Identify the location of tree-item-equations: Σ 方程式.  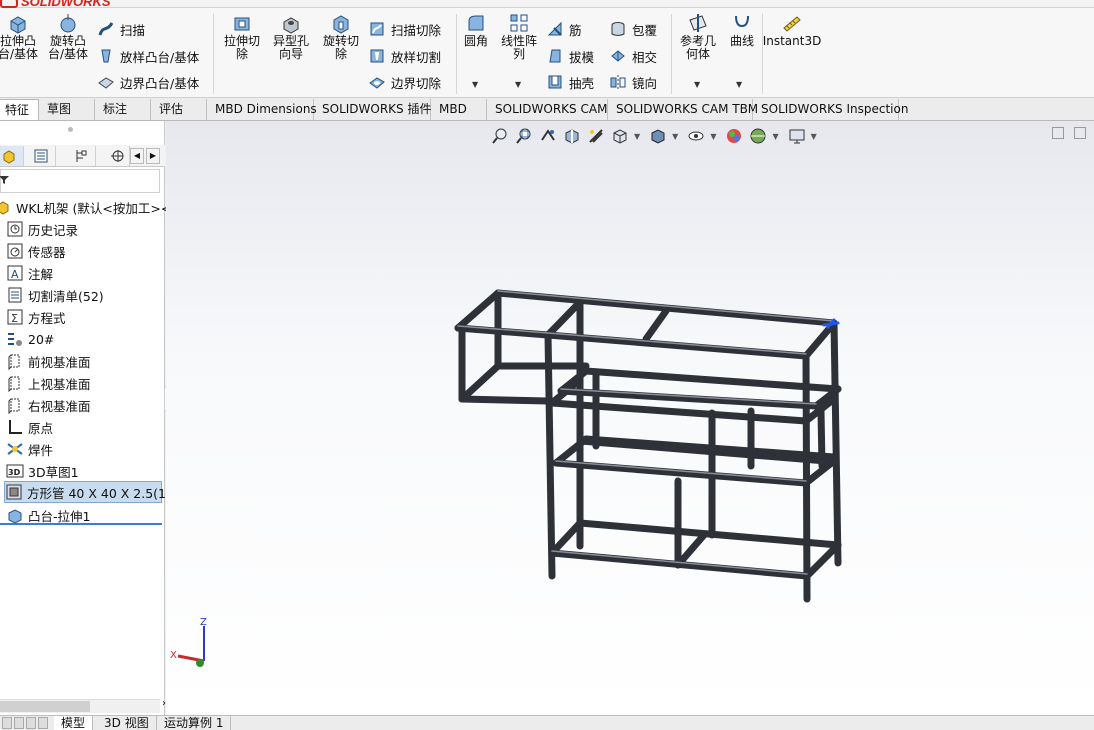
(36, 317).